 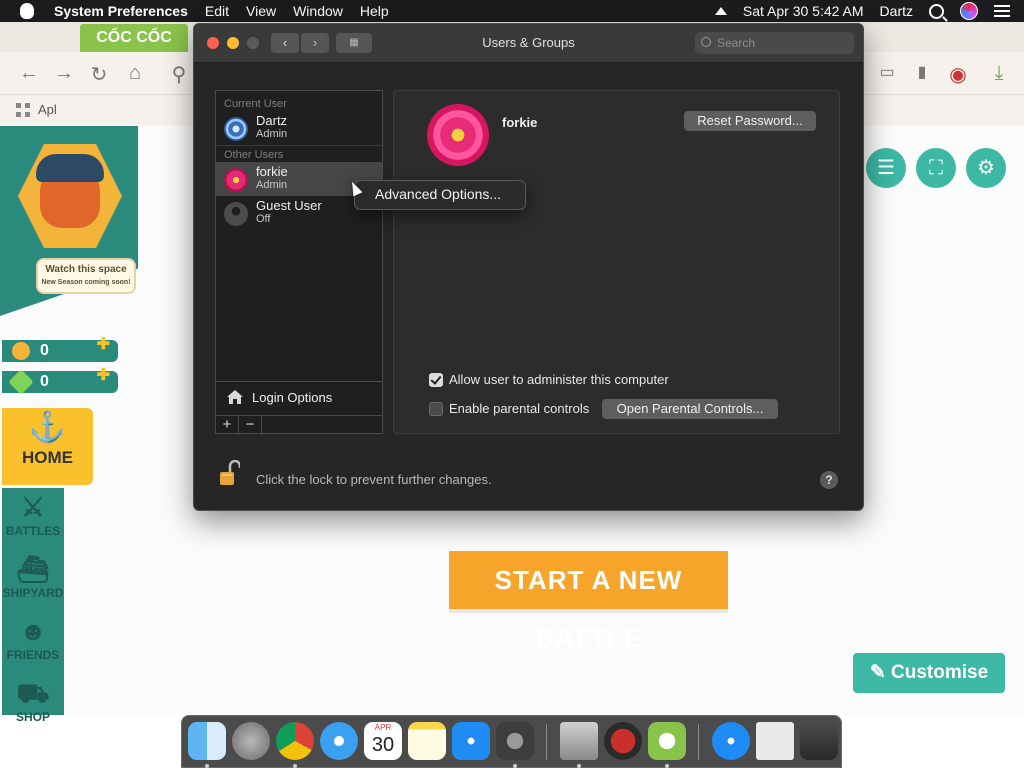 I want to click on watch-this-space-badge: Watch this space New Season coming soon!, so click(x=86, y=276).